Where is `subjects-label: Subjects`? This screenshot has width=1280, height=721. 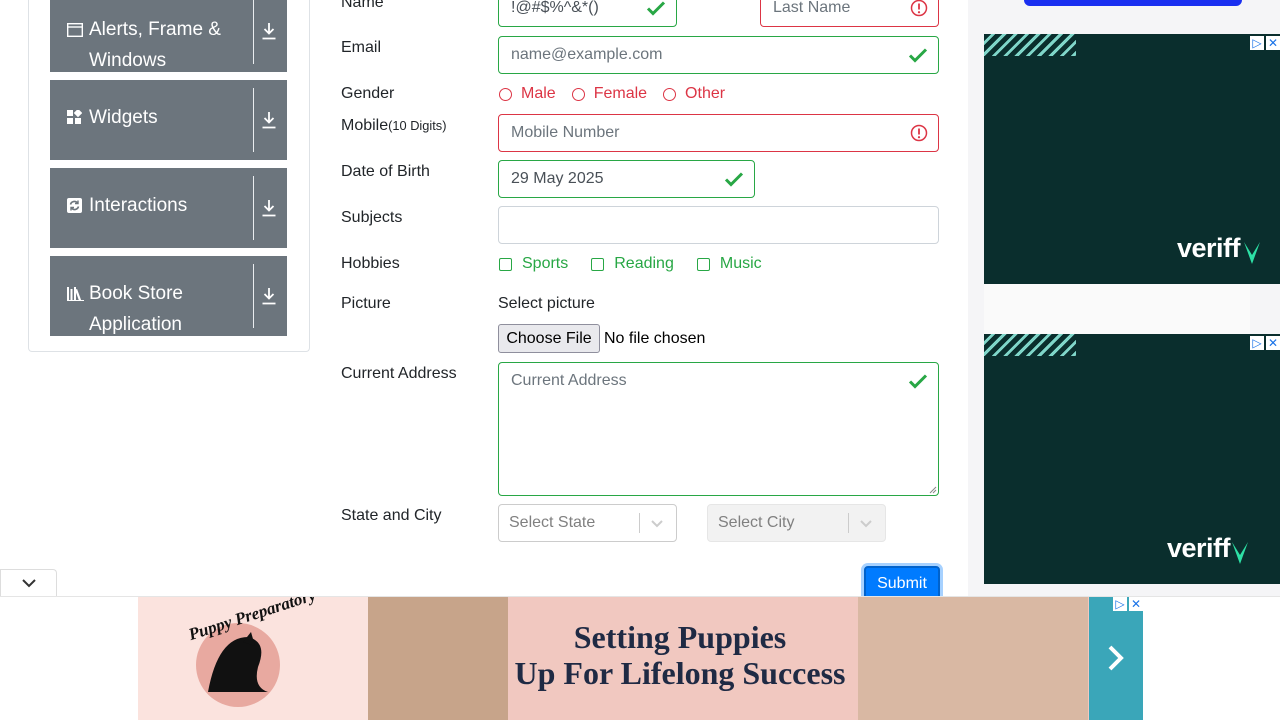 subjects-label: Subjects is located at coordinates (372, 217).